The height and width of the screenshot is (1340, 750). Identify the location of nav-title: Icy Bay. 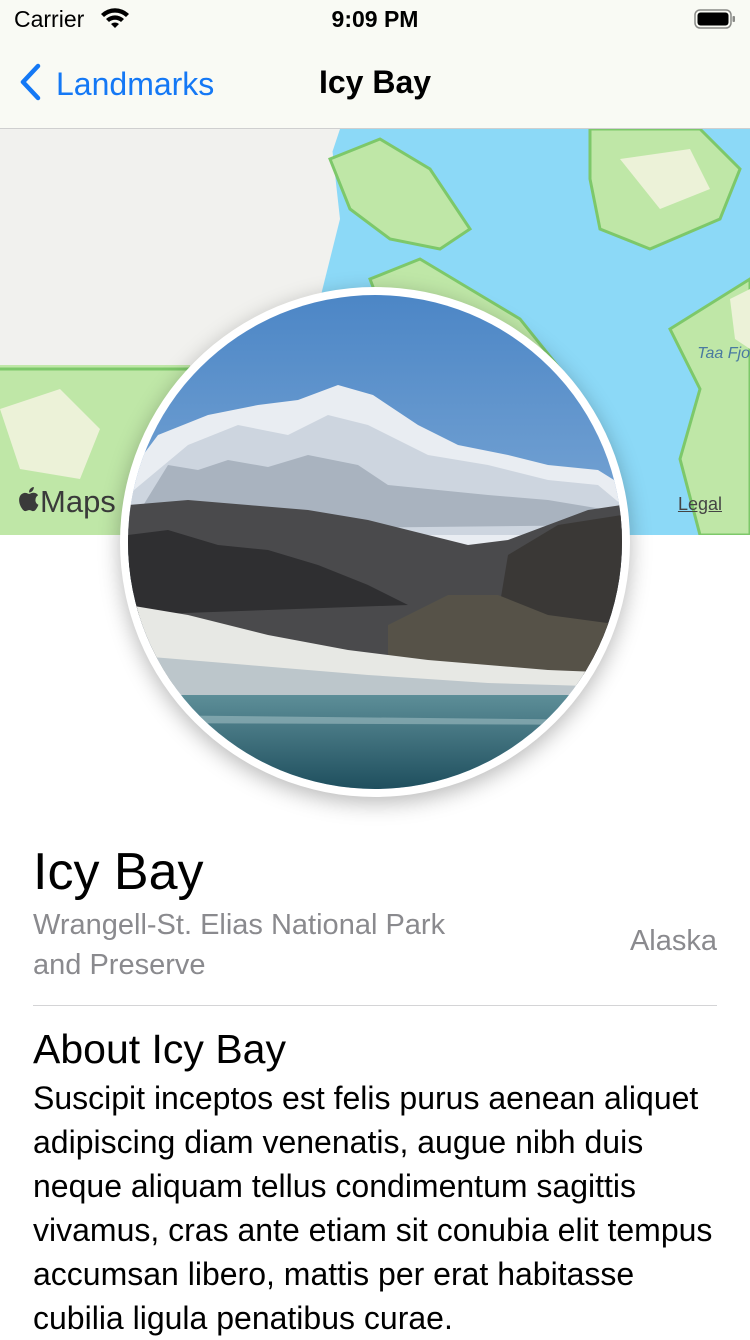
(375, 82).